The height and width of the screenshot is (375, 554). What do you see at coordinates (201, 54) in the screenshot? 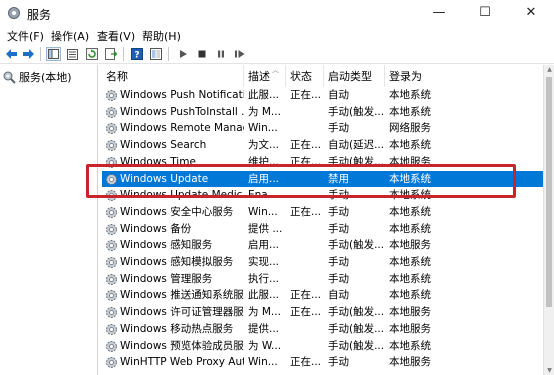
I see `stop-service-icon` at bounding box center [201, 54].